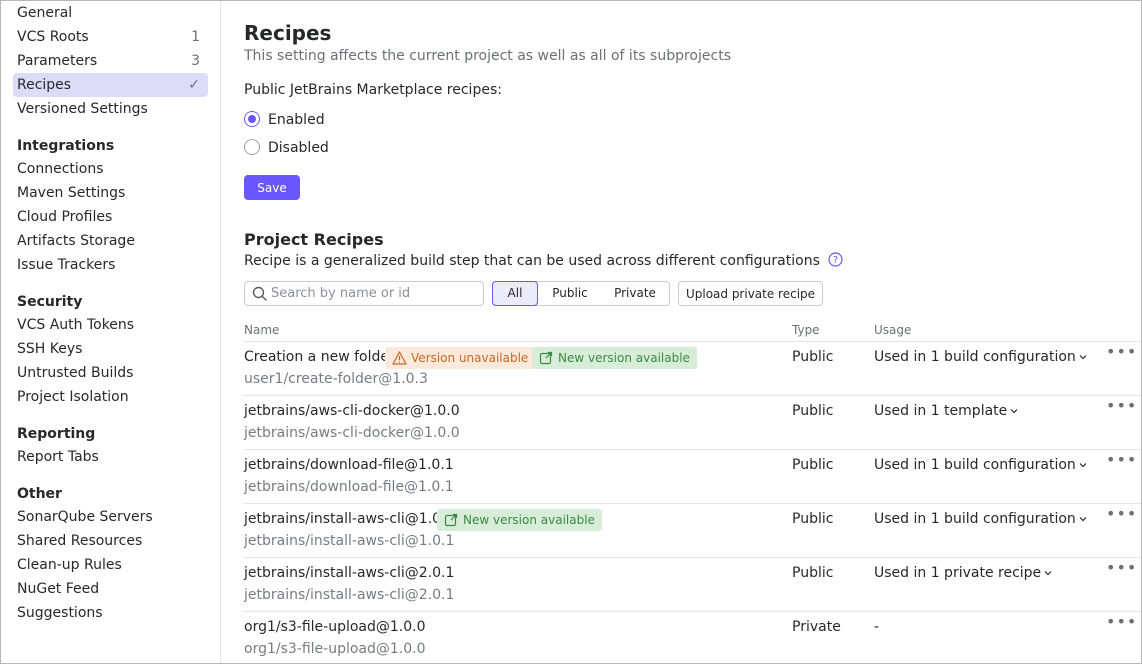  Describe the element at coordinates (314, 239) in the screenshot. I see `section-title-project-recipes: Project Recipes` at that location.